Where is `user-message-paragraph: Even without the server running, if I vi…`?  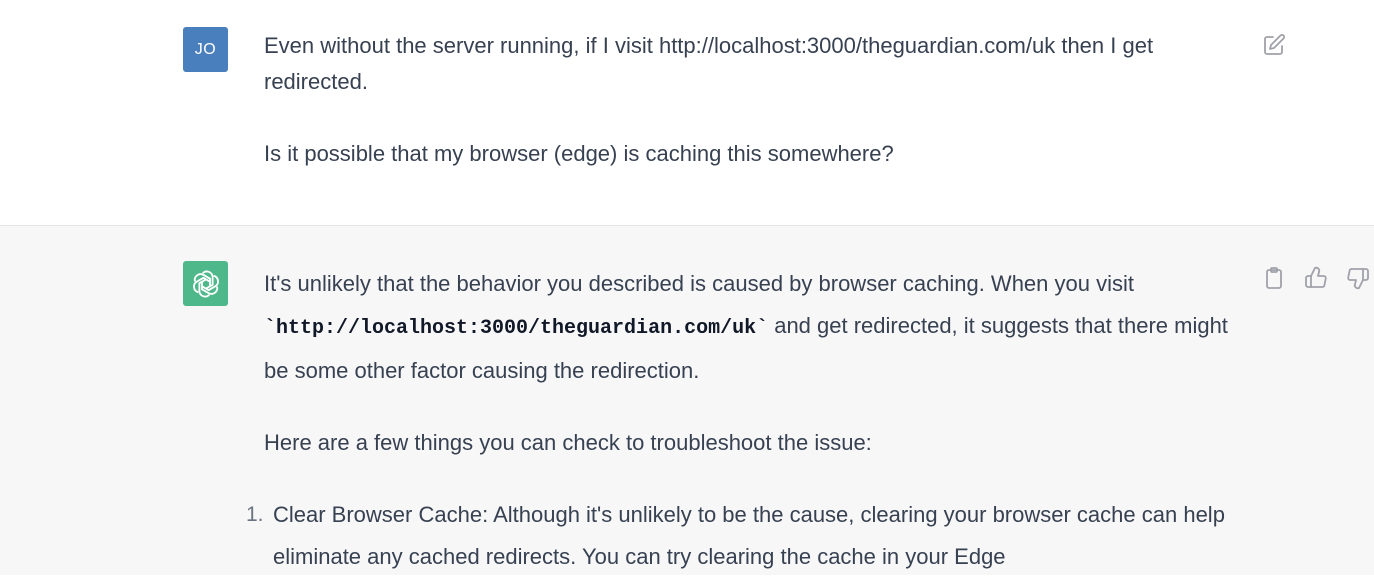 user-message-paragraph: Even without the server running, if I vi… is located at coordinates (709, 63).